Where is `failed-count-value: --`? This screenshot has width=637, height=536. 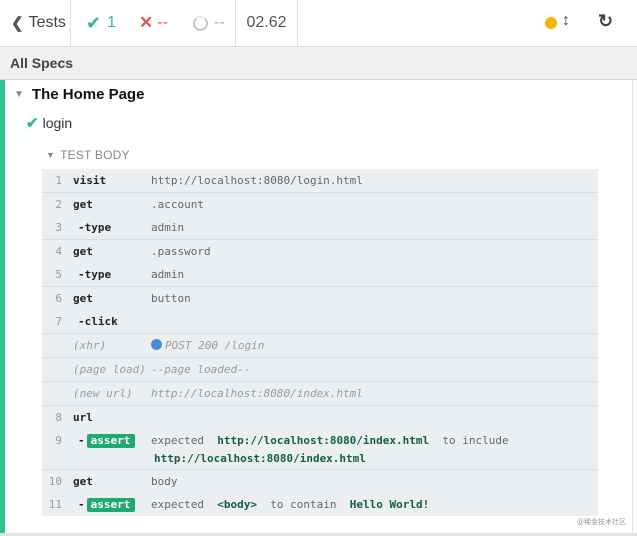 failed-count-value: -- is located at coordinates (162, 22).